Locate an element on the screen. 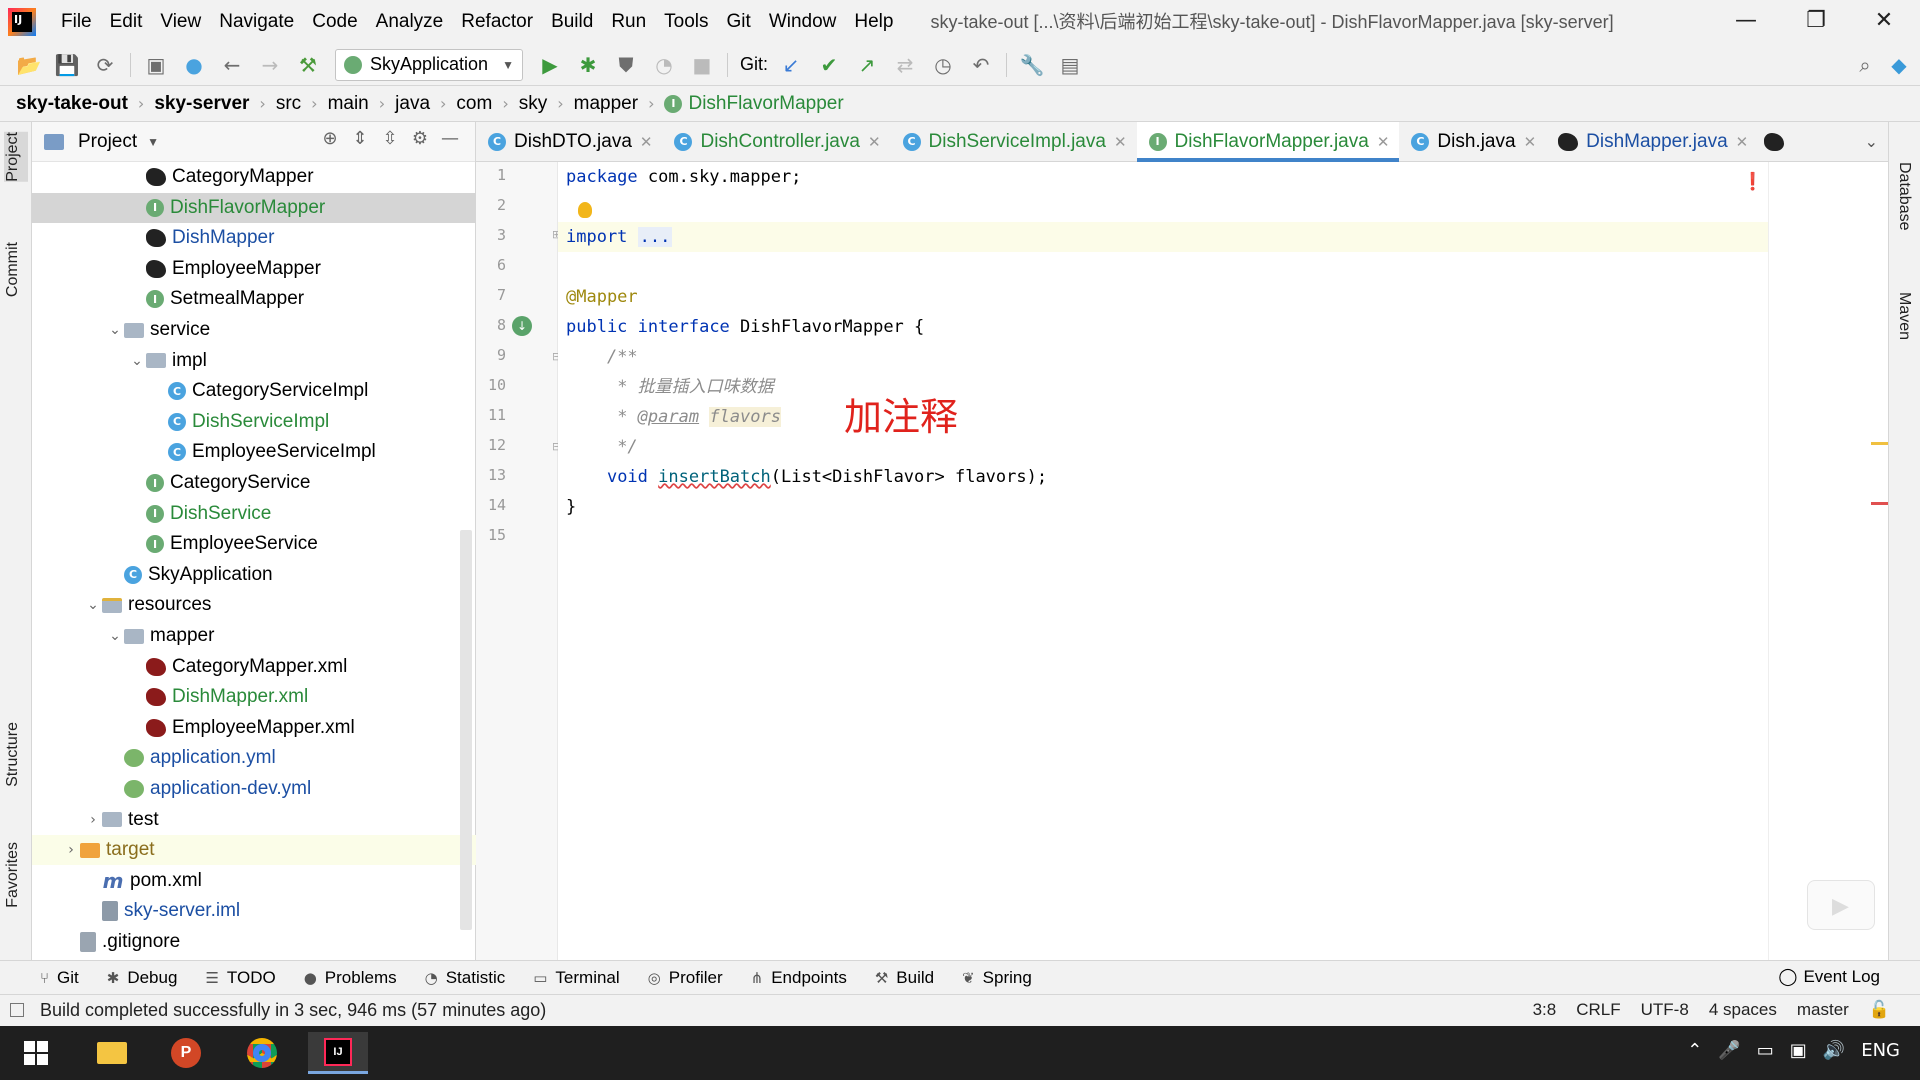 The height and width of the screenshot is (1080, 1920). tree-item: C SkyApplication is located at coordinates (254, 575).